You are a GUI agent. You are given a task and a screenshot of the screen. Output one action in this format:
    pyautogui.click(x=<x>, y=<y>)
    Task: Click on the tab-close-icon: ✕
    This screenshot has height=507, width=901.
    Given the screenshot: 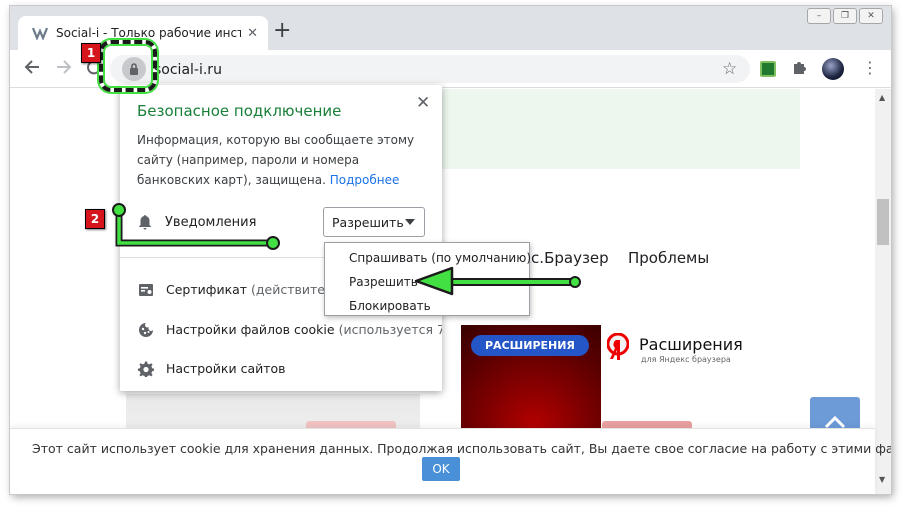 What is the action you would take?
    pyautogui.click(x=252, y=33)
    